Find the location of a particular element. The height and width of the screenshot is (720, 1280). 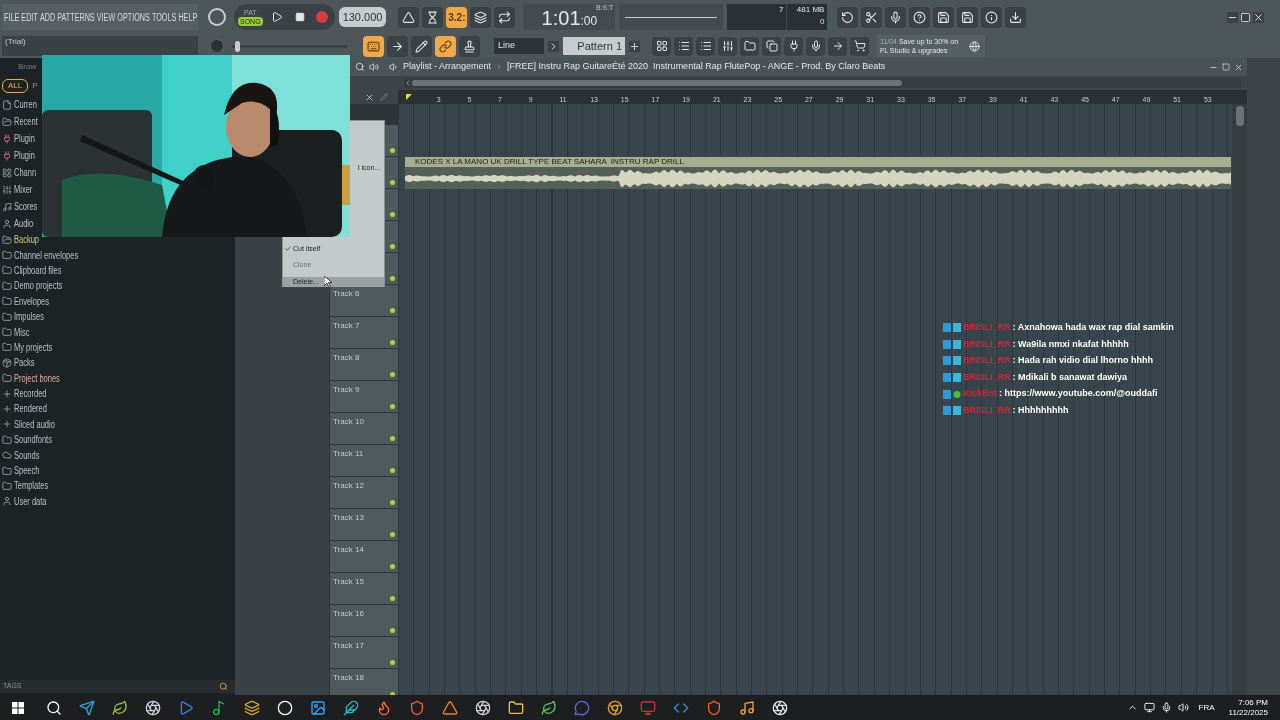

add-icon is located at coordinates (634, 46).